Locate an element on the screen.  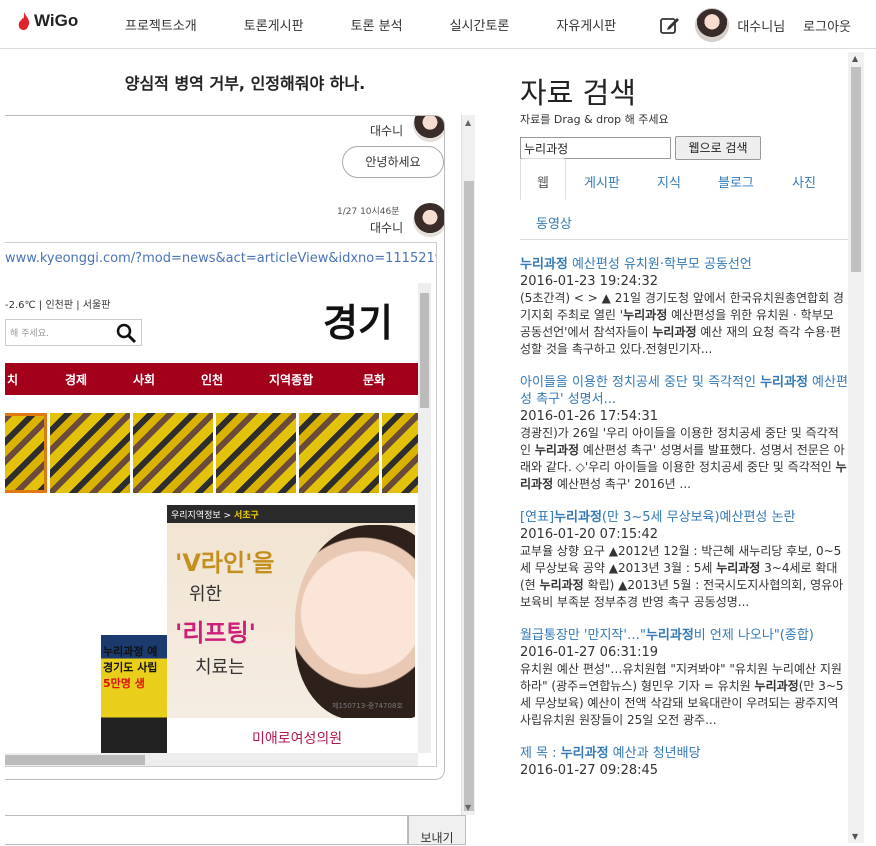
chat-scrollbar: ▲ ▼ is located at coordinates (468, 465).